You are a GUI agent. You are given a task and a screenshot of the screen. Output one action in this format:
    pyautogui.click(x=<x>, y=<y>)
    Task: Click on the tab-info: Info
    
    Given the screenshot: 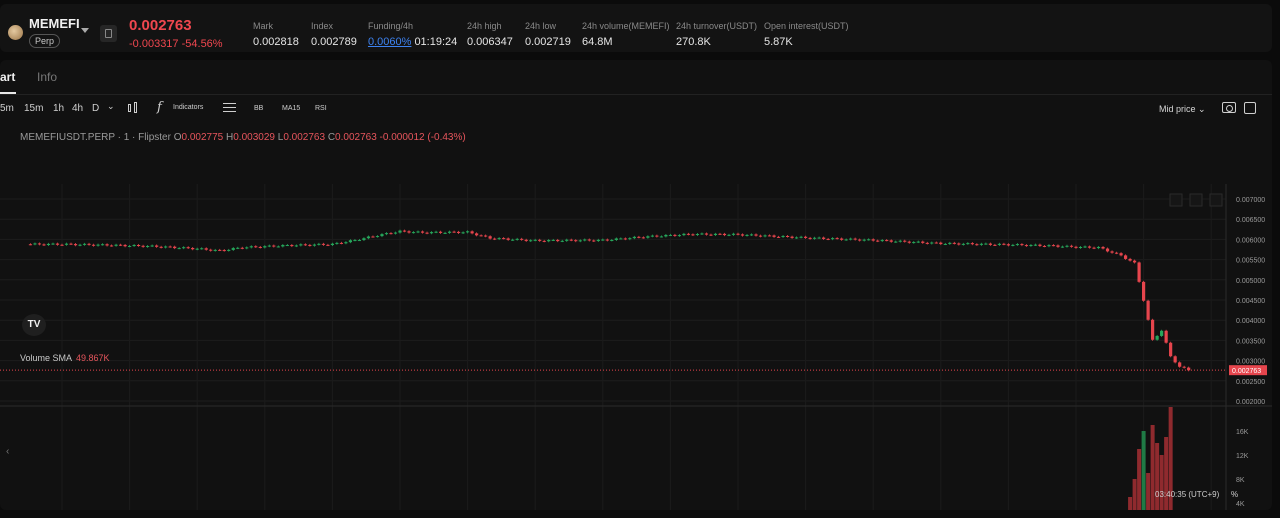 What is the action you would take?
    pyautogui.click(x=47, y=77)
    